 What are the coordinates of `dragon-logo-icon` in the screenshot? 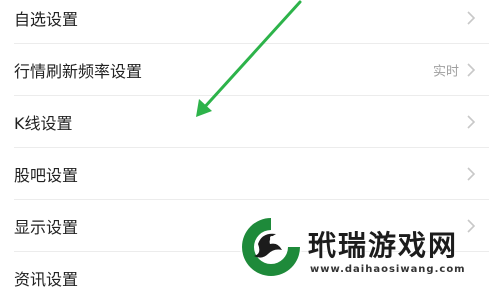 It's located at (271, 247).